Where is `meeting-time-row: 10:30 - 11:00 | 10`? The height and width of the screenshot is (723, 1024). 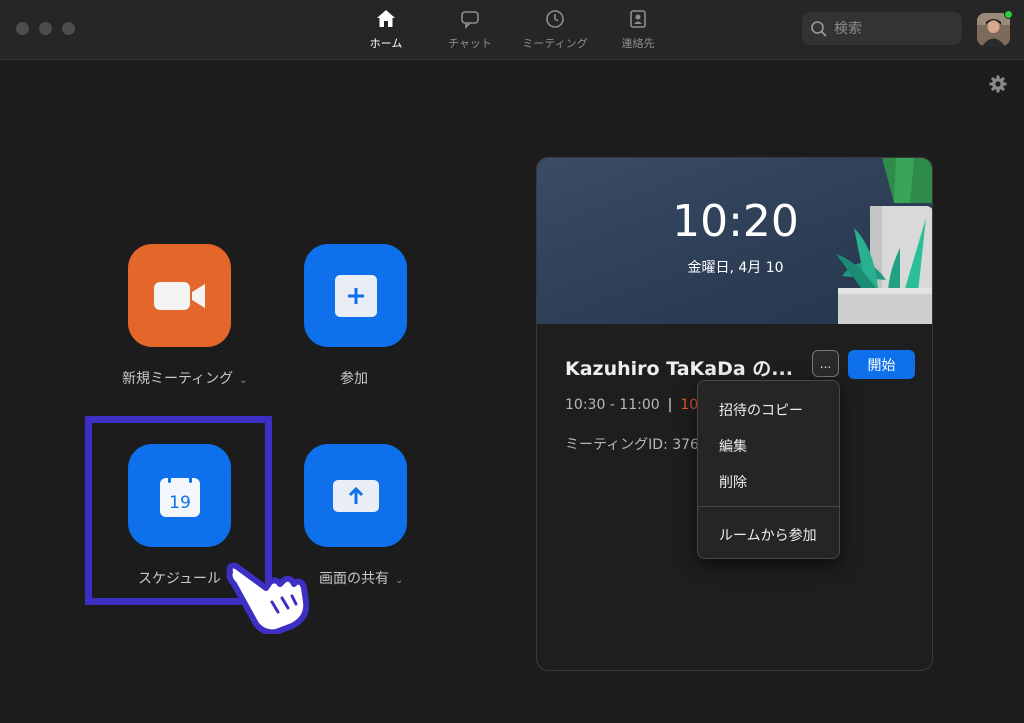
meeting-time-row: 10:30 - 11:00 | 10 is located at coordinates (631, 405).